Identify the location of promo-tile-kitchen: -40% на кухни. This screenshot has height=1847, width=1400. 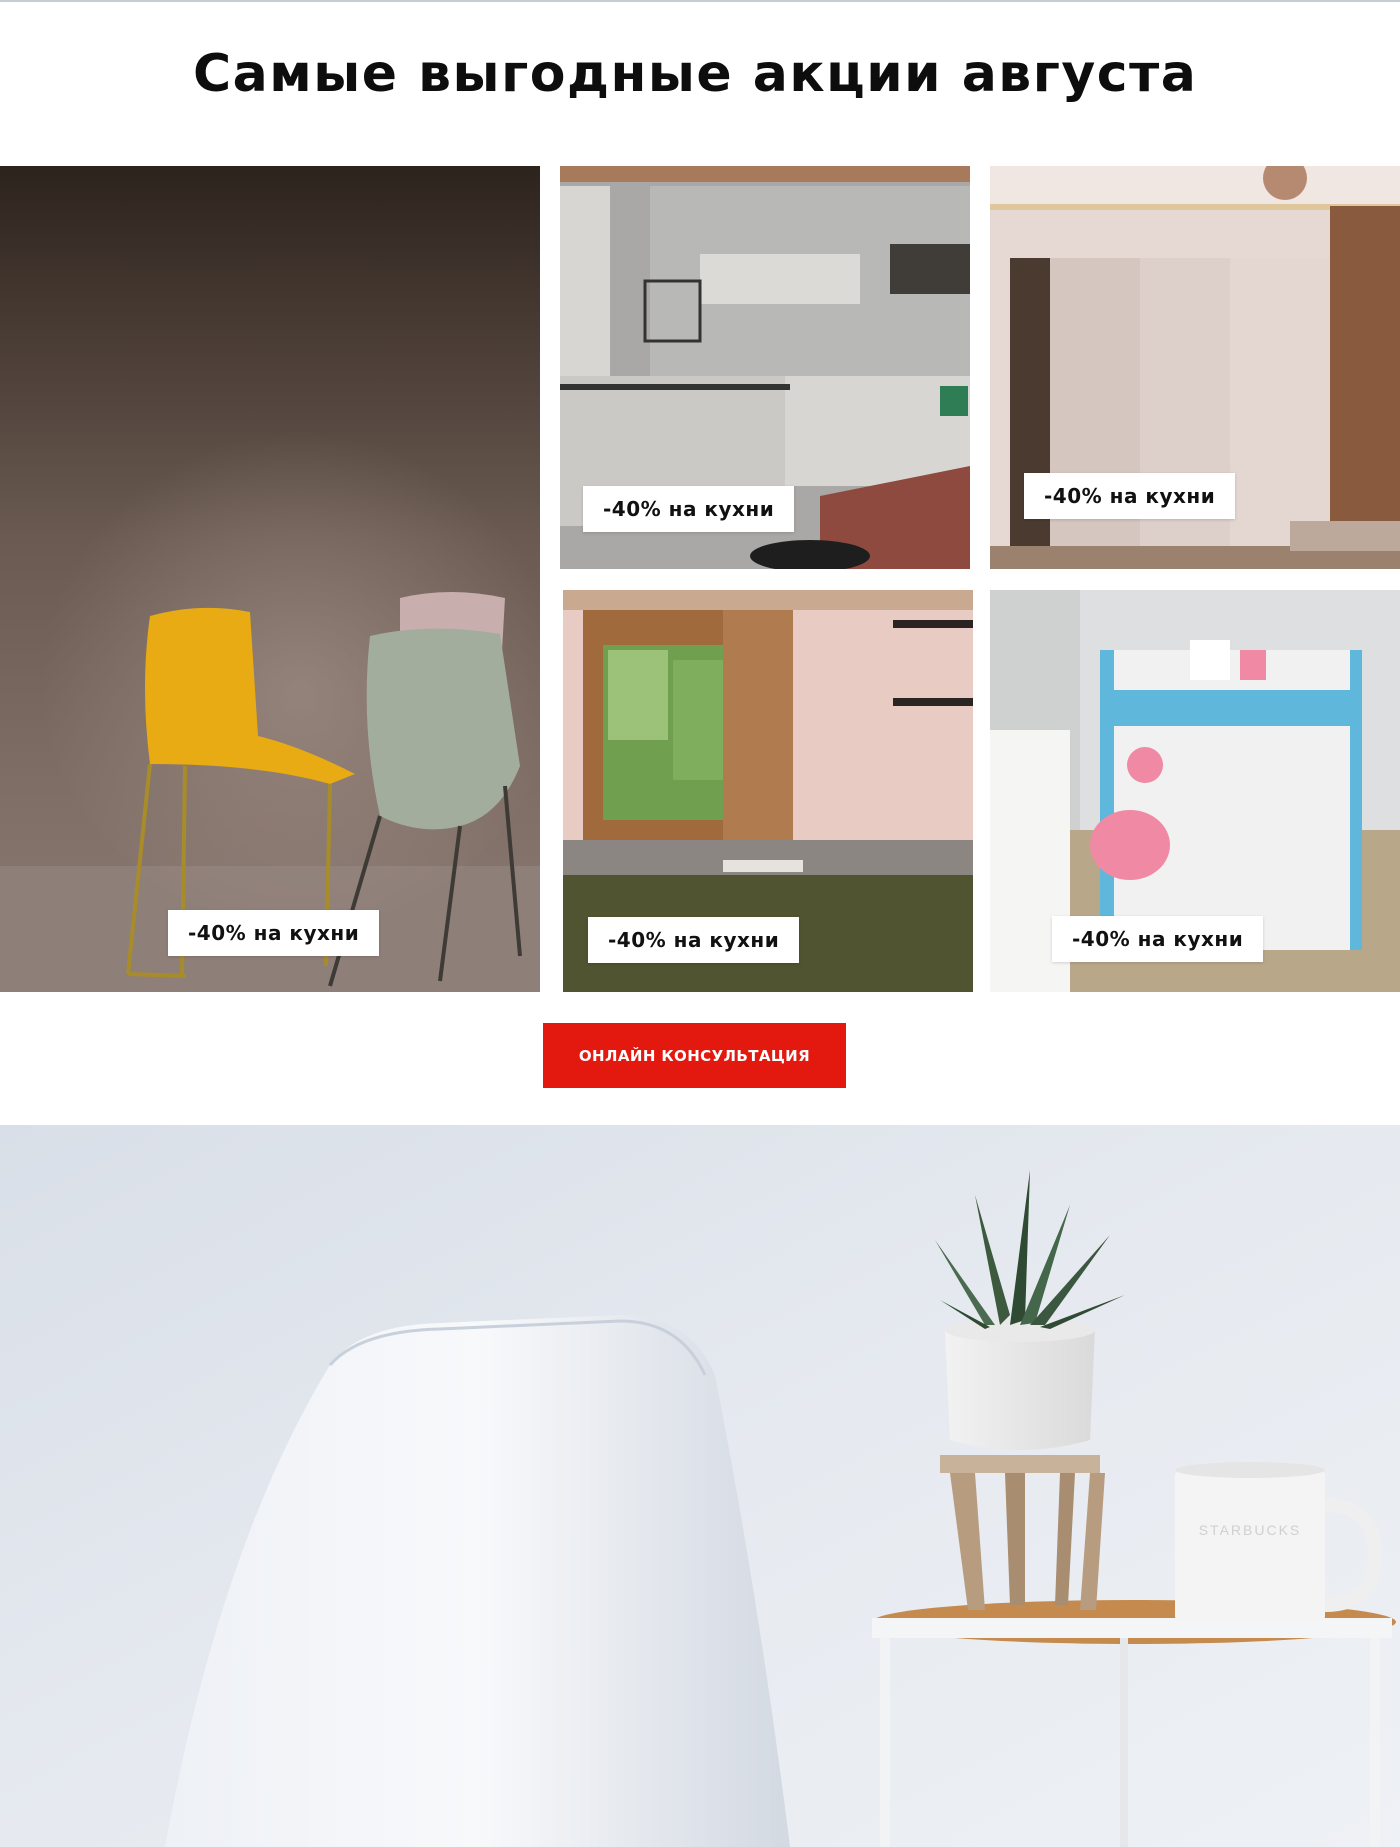
(765, 367).